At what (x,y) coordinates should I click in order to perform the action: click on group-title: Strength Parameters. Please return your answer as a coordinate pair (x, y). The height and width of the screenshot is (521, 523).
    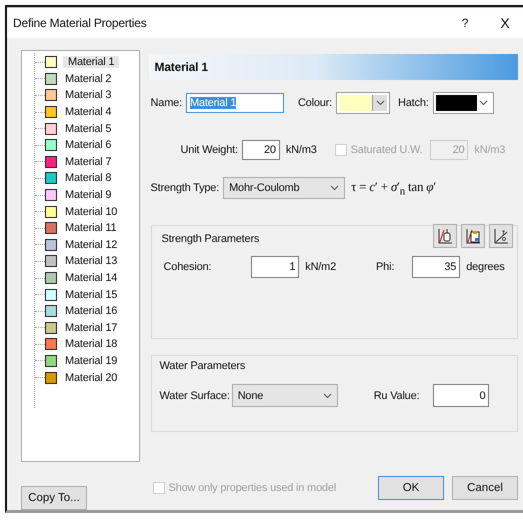
    Looking at the image, I should click on (211, 239).